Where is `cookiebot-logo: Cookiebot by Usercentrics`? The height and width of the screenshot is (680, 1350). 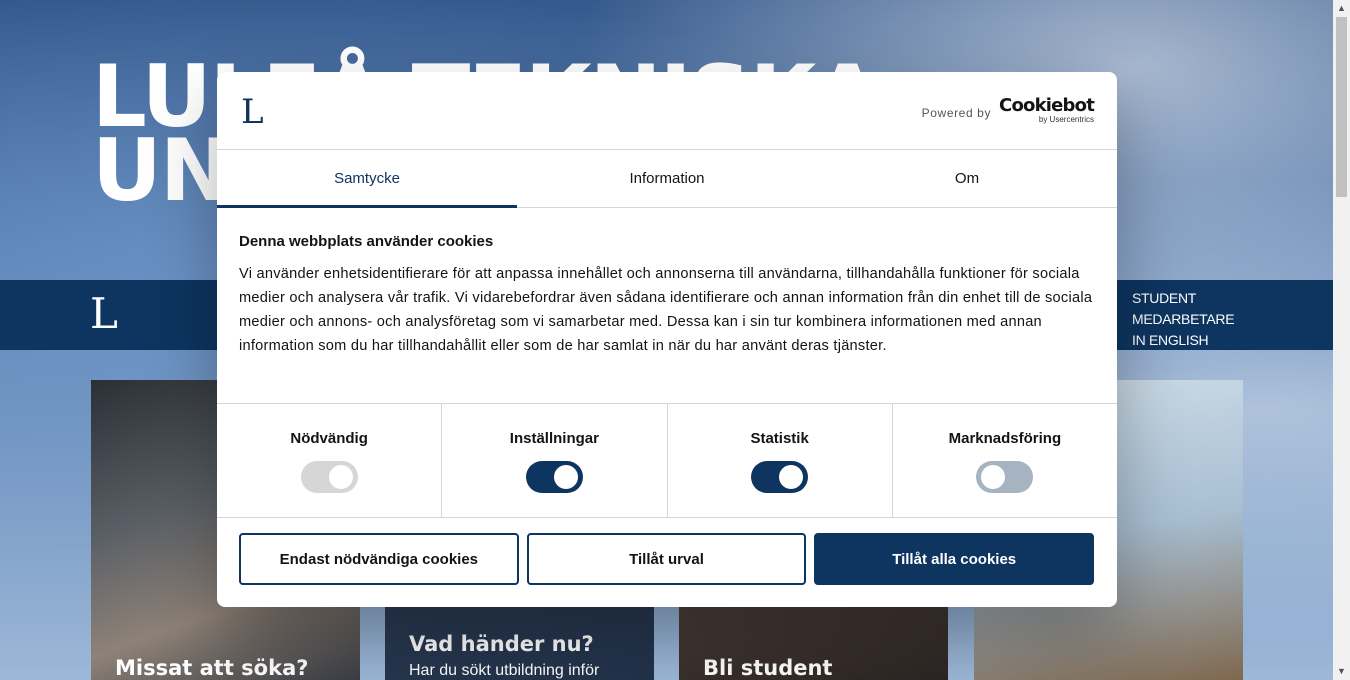 cookiebot-logo: Cookiebot by Usercentrics is located at coordinates (1047, 110).